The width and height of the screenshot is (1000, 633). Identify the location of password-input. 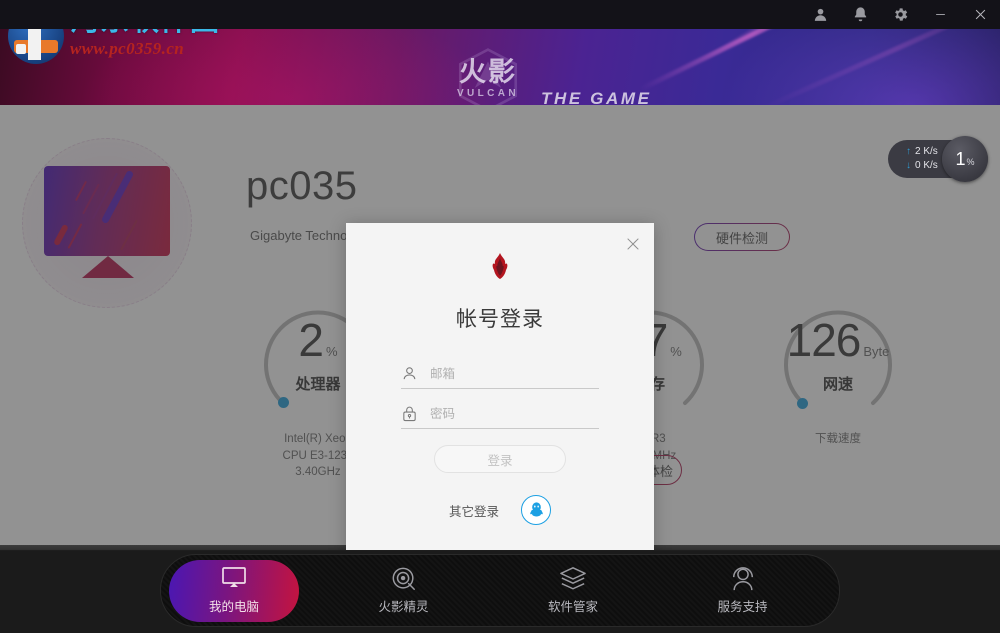
(505, 413).